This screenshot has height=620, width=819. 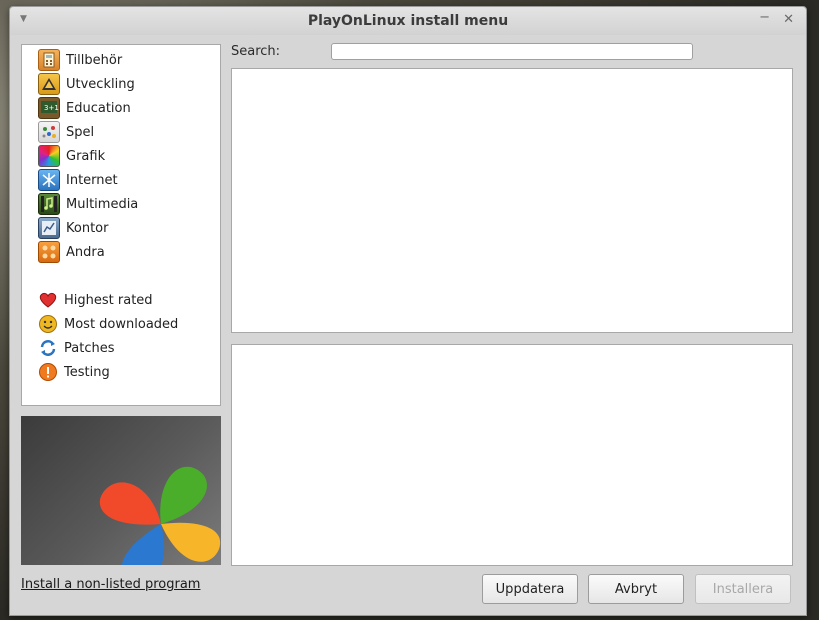 I want to click on filter-item-patches: Patches, so click(x=76, y=348).